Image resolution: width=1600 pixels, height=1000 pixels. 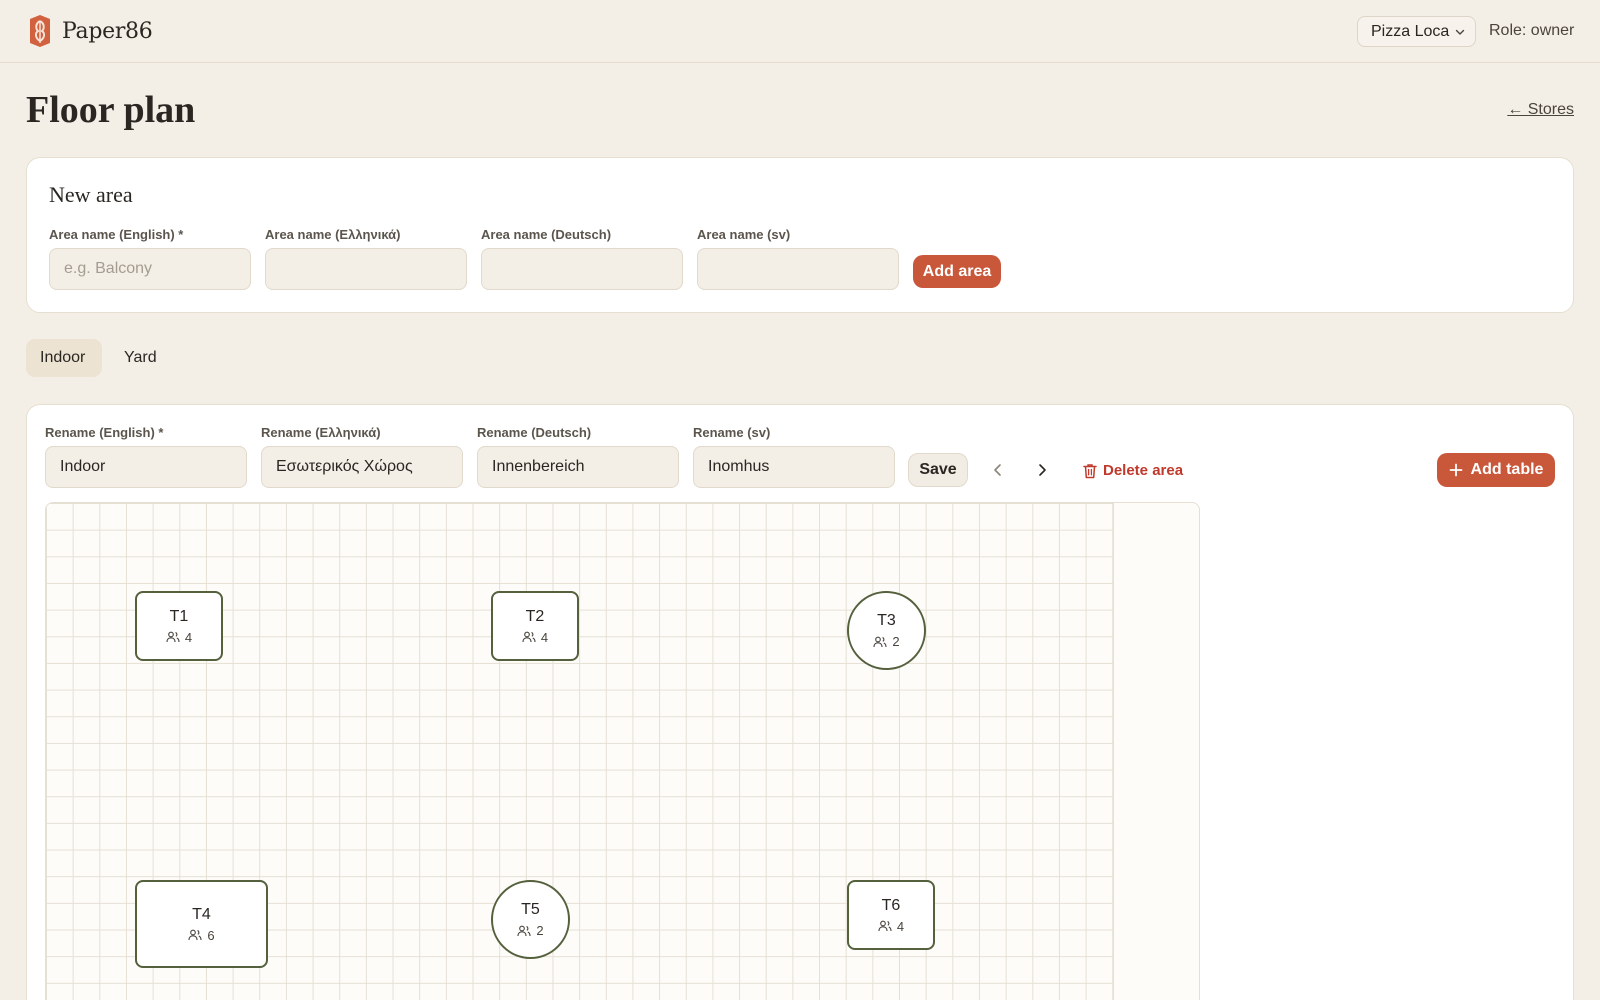 I want to click on area-name-english-label: Area name (English) *, so click(x=116, y=234).